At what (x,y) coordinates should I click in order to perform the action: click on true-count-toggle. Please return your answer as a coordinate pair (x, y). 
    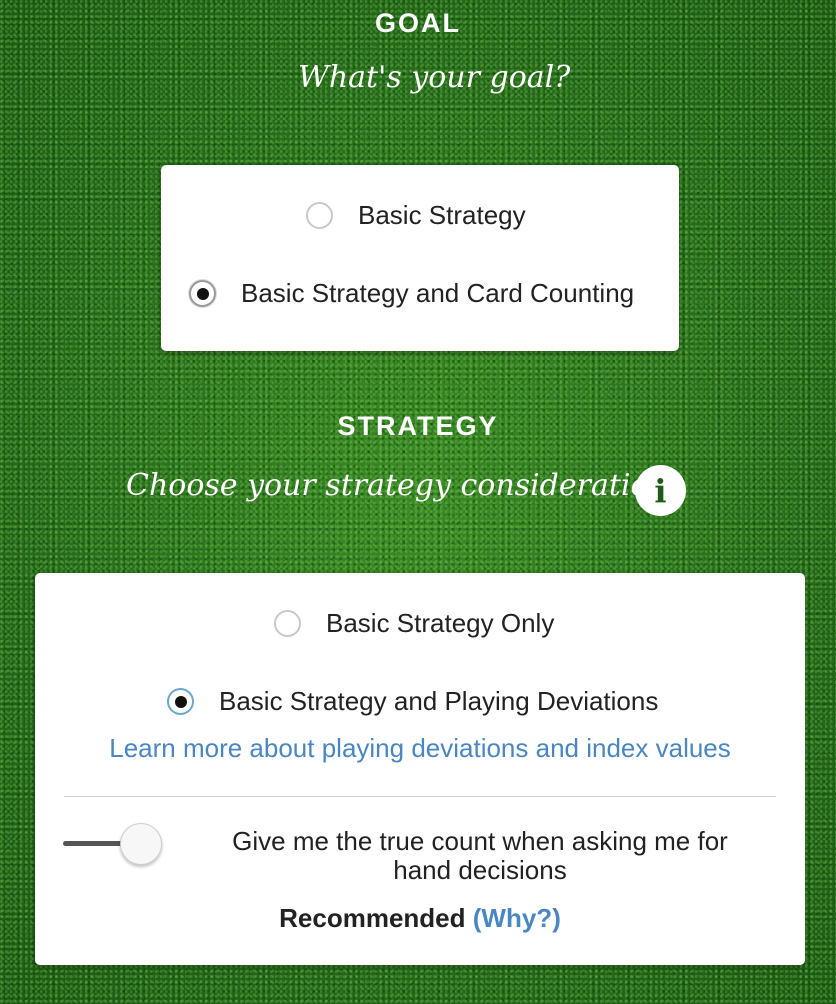
    Looking at the image, I should click on (113, 845).